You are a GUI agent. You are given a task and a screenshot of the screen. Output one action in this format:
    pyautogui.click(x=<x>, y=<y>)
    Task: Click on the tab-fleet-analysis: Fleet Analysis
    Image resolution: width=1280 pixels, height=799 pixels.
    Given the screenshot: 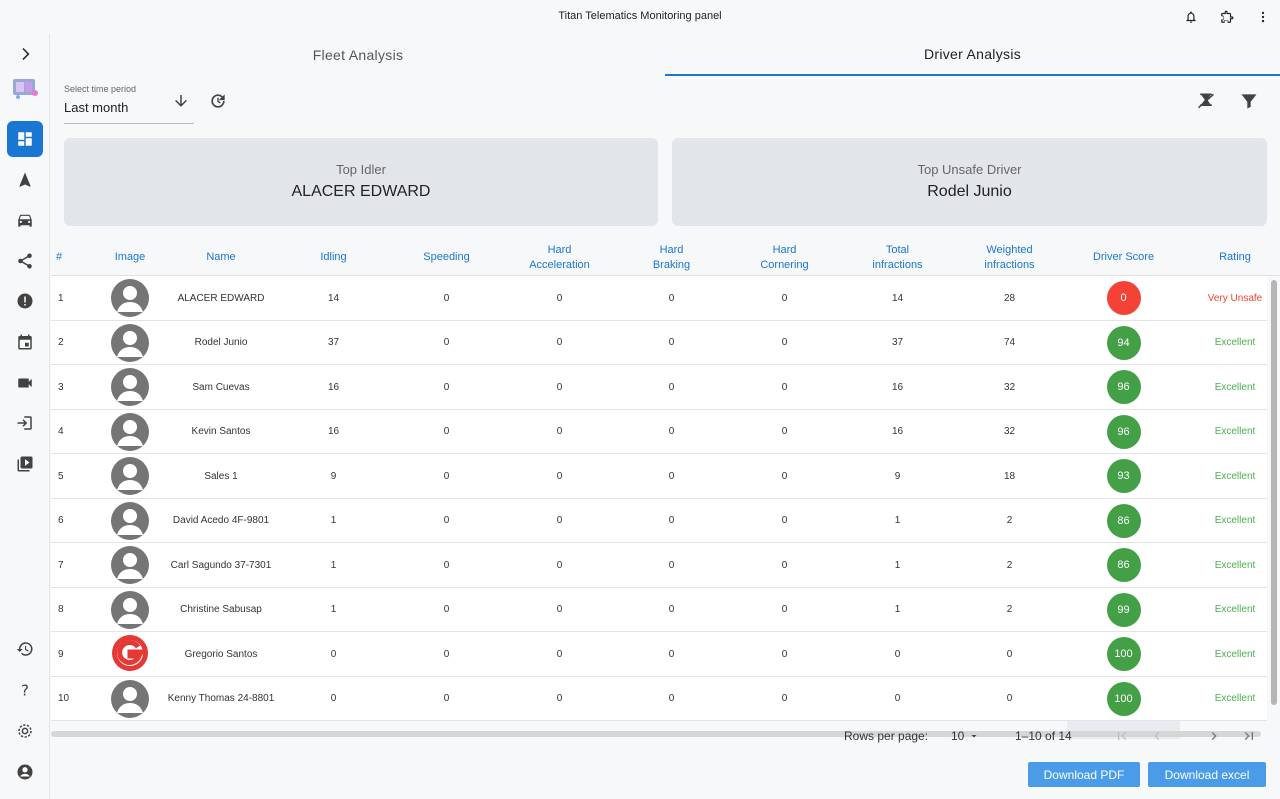 What is the action you would take?
    pyautogui.click(x=358, y=55)
    